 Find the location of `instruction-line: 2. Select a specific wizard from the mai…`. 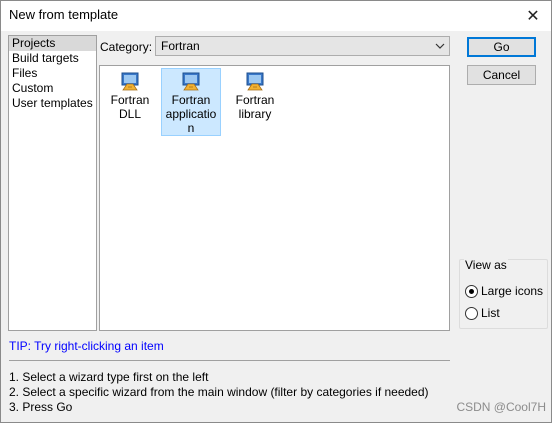

instruction-line: 2. Select a specific wizard from the mai… is located at coordinates (219, 392).